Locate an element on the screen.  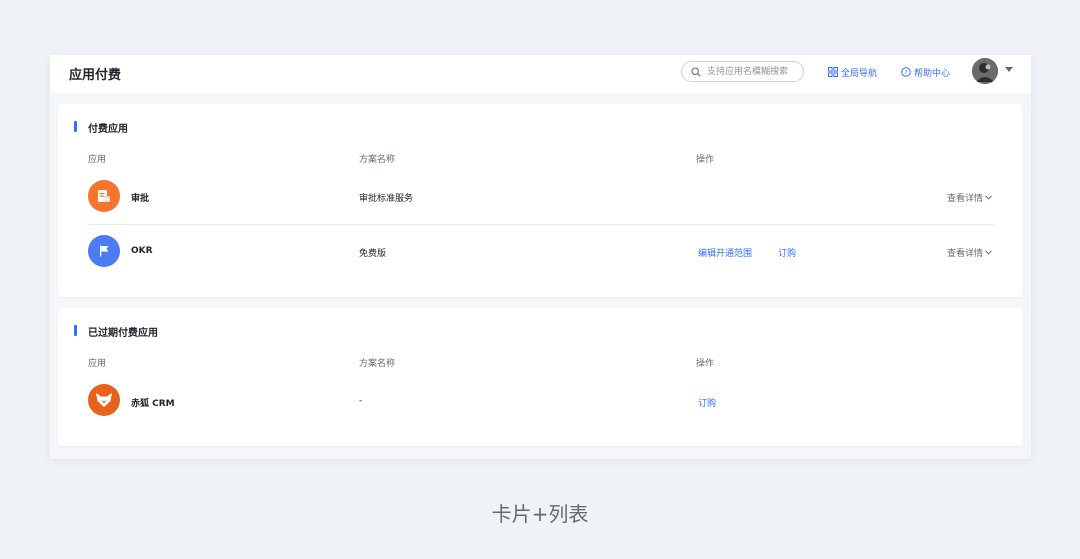
search-box is located at coordinates (742, 71).